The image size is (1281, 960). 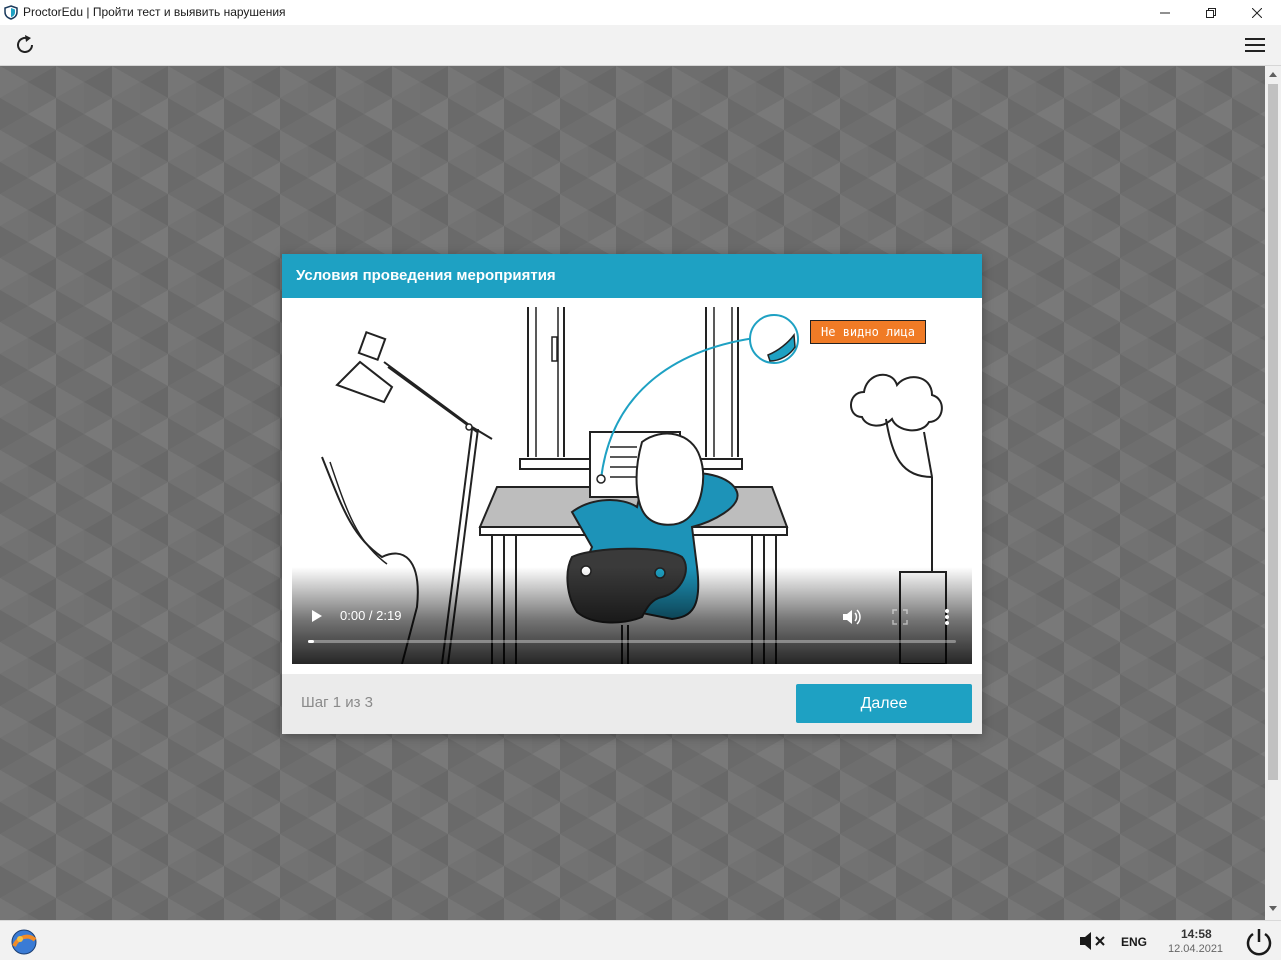 What do you see at coordinates (632, 704) in the screenshot?
I see `dialog-footer: Шаг 1 из 3 Далее` at bounding box center [632, 704].